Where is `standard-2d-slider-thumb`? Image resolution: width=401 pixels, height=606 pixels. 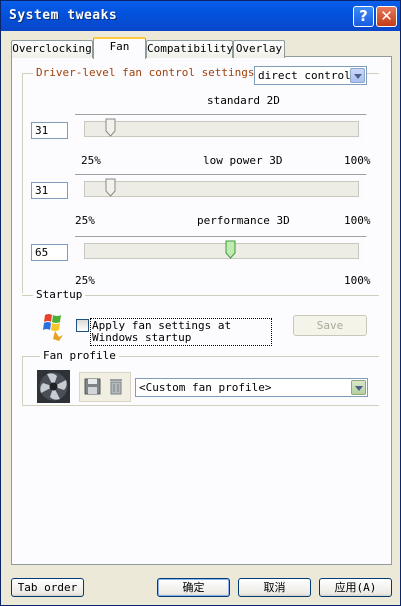
standard-2d-slider-thumb is located at coordinates (110, 127).